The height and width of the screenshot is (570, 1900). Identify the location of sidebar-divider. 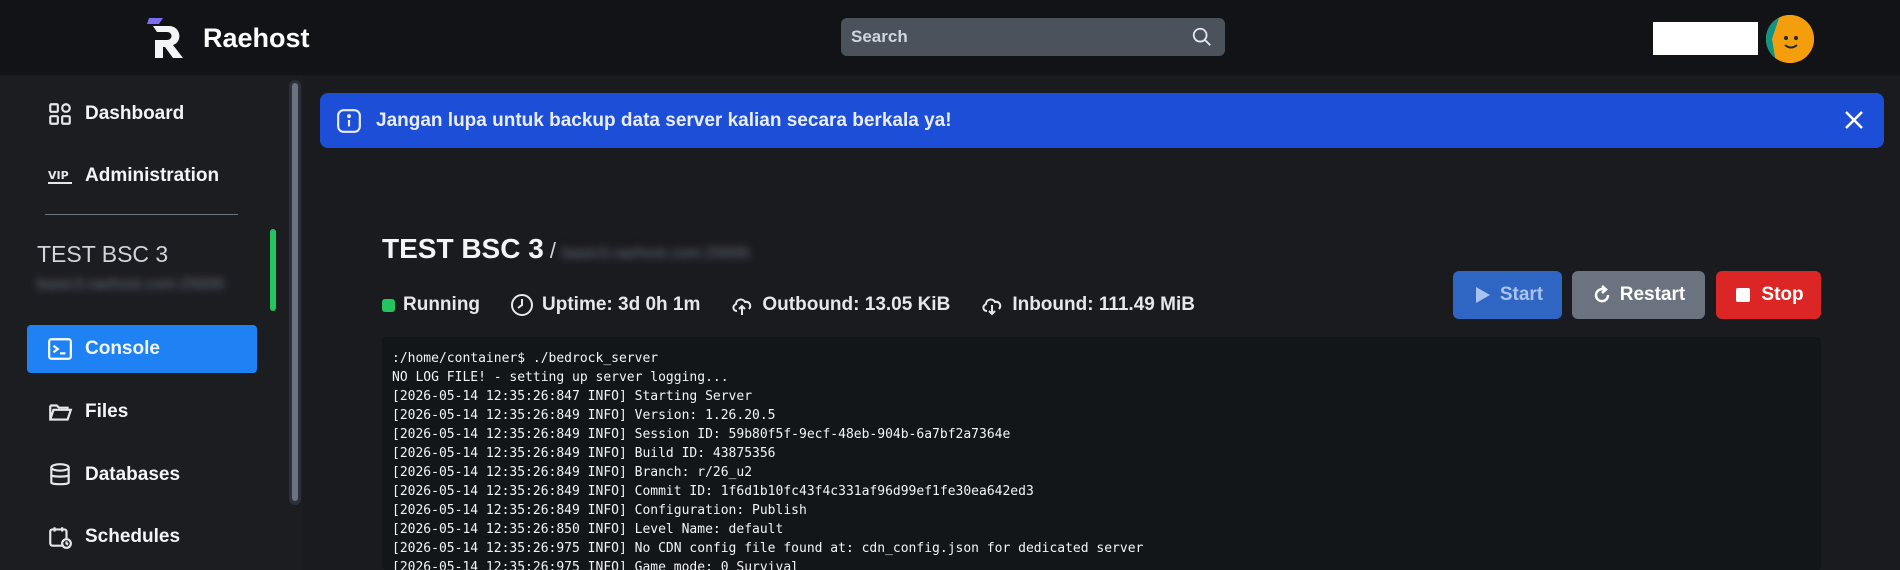
(141, 214).